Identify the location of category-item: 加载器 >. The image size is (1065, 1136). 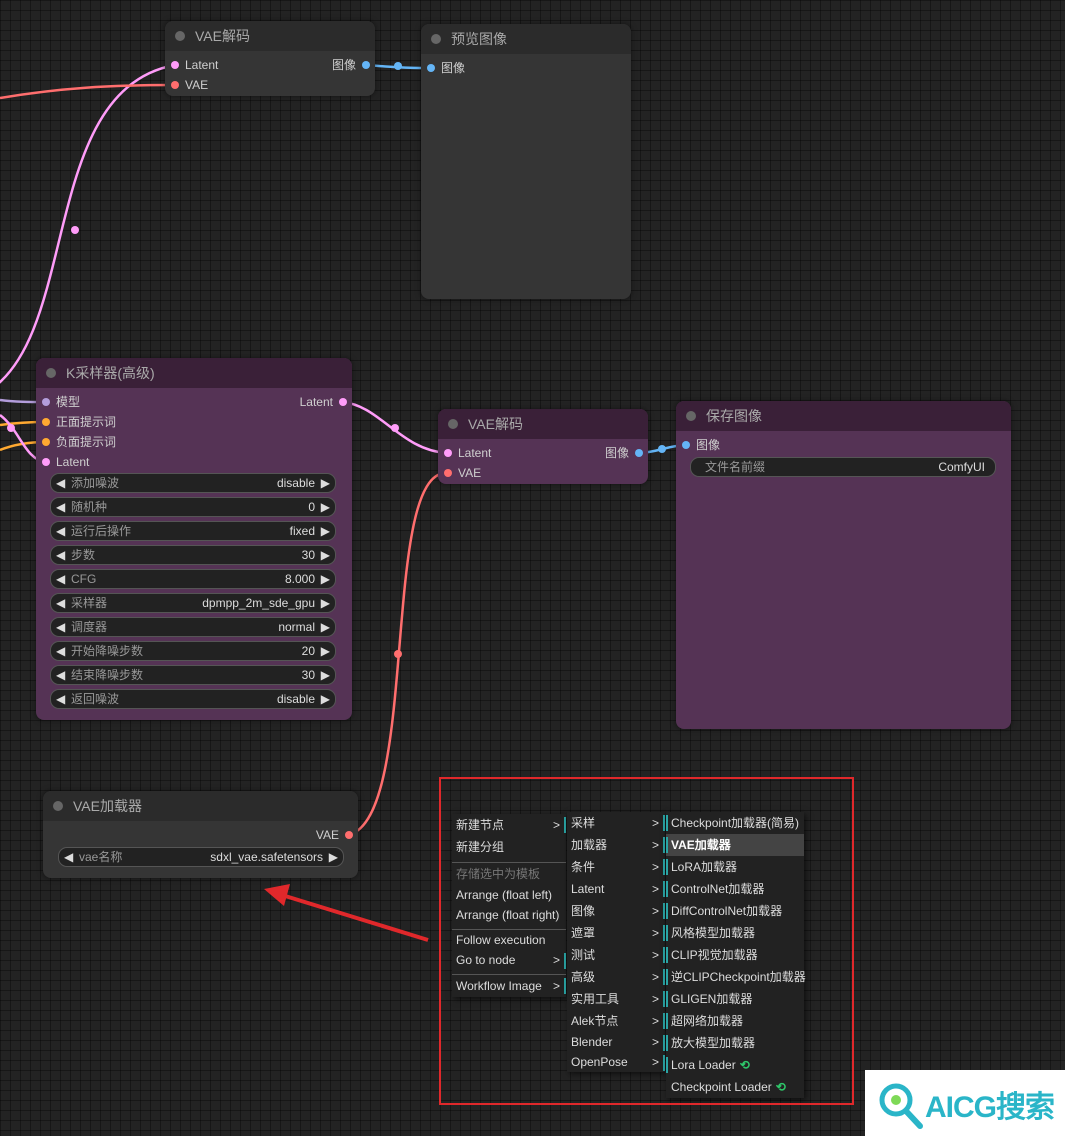
(616, 845).